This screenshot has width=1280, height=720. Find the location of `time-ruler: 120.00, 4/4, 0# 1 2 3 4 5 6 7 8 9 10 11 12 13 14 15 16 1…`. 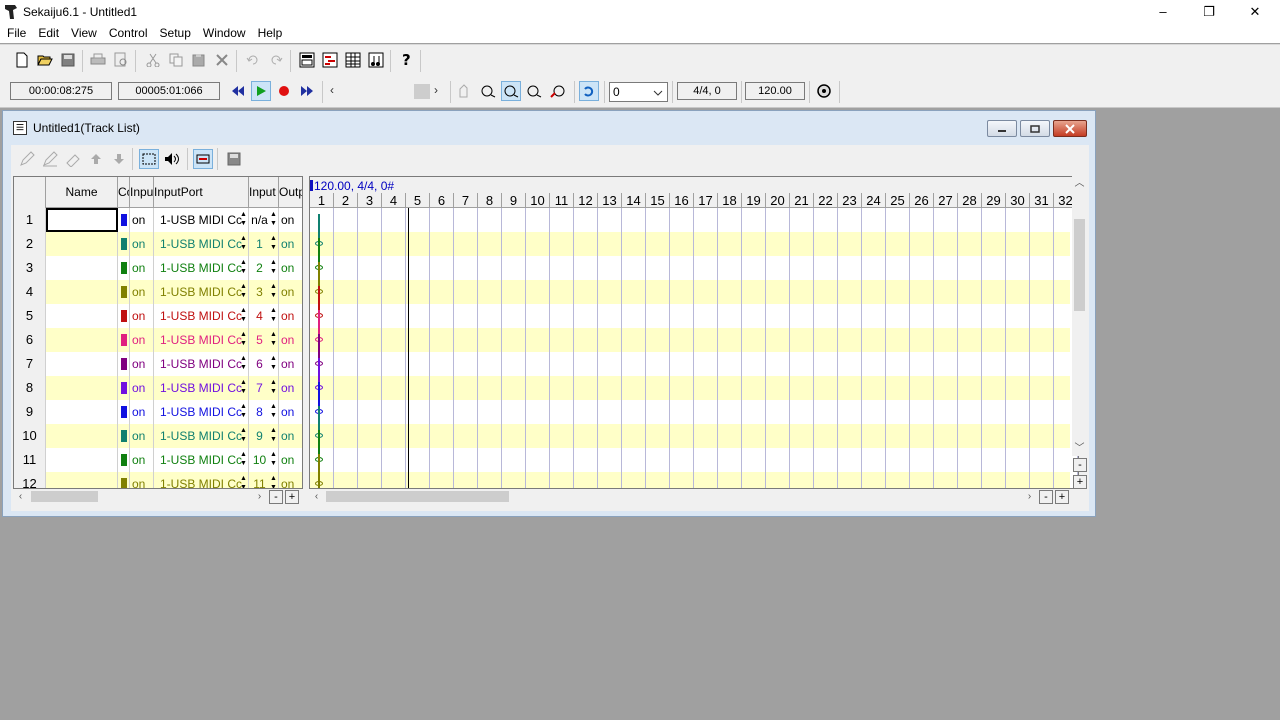

time-ruler: 120.00, 4/4, 0# 1 2 3 4 5 6 7 8 9 10 11 12 13 14 15 16 1… is located at coordinates (694, 192).